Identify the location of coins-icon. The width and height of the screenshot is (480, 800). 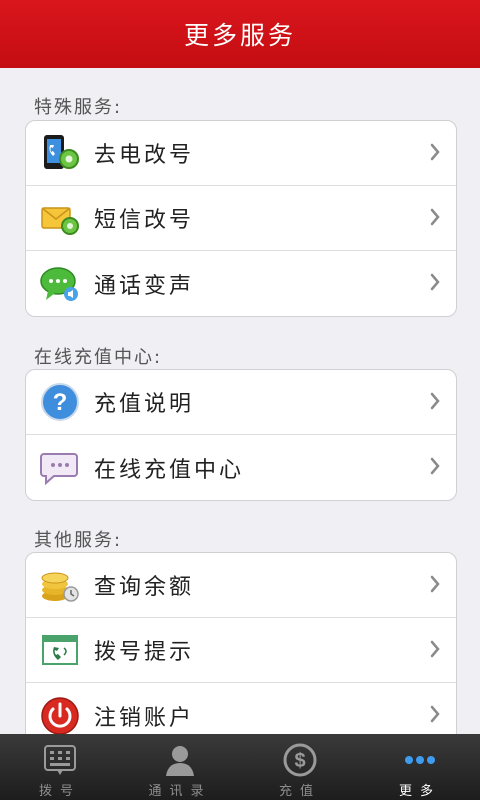
(60, 585).